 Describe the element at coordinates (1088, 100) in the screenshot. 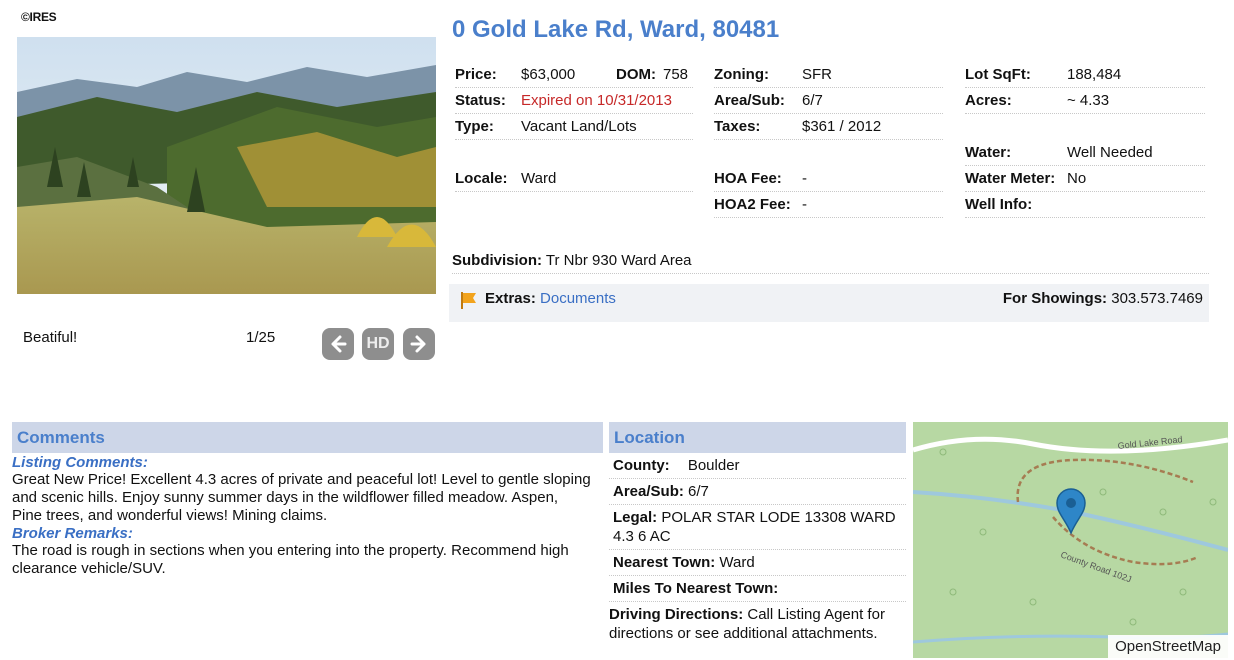

I see `acres-value: ~ 4.33` at that location.